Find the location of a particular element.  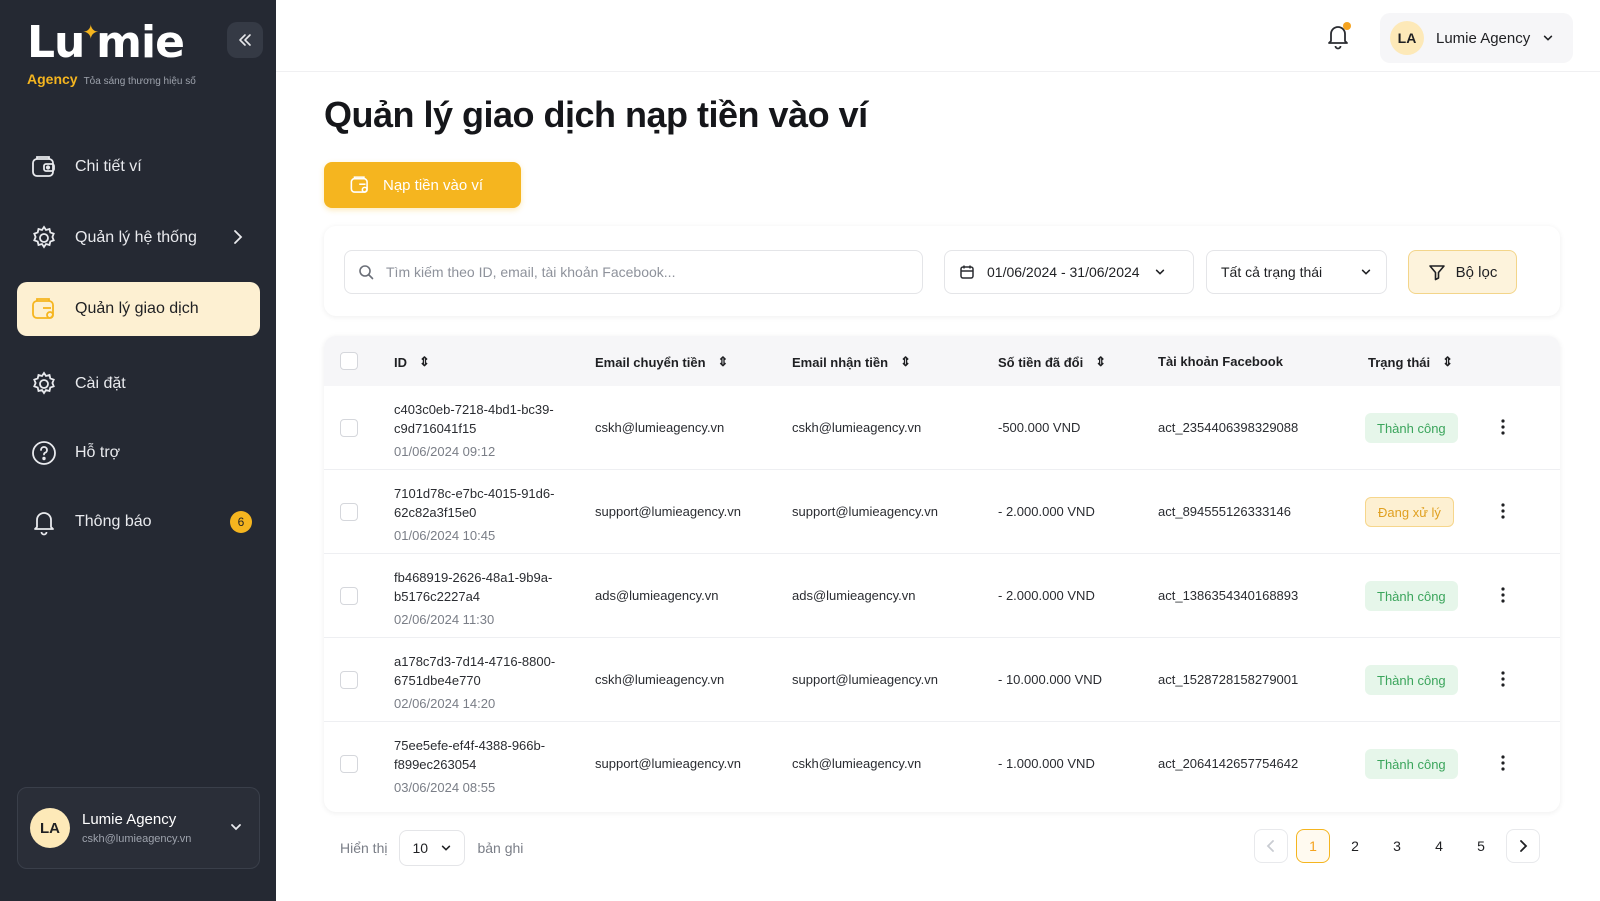

search-input is located at coordinates (636, 272).